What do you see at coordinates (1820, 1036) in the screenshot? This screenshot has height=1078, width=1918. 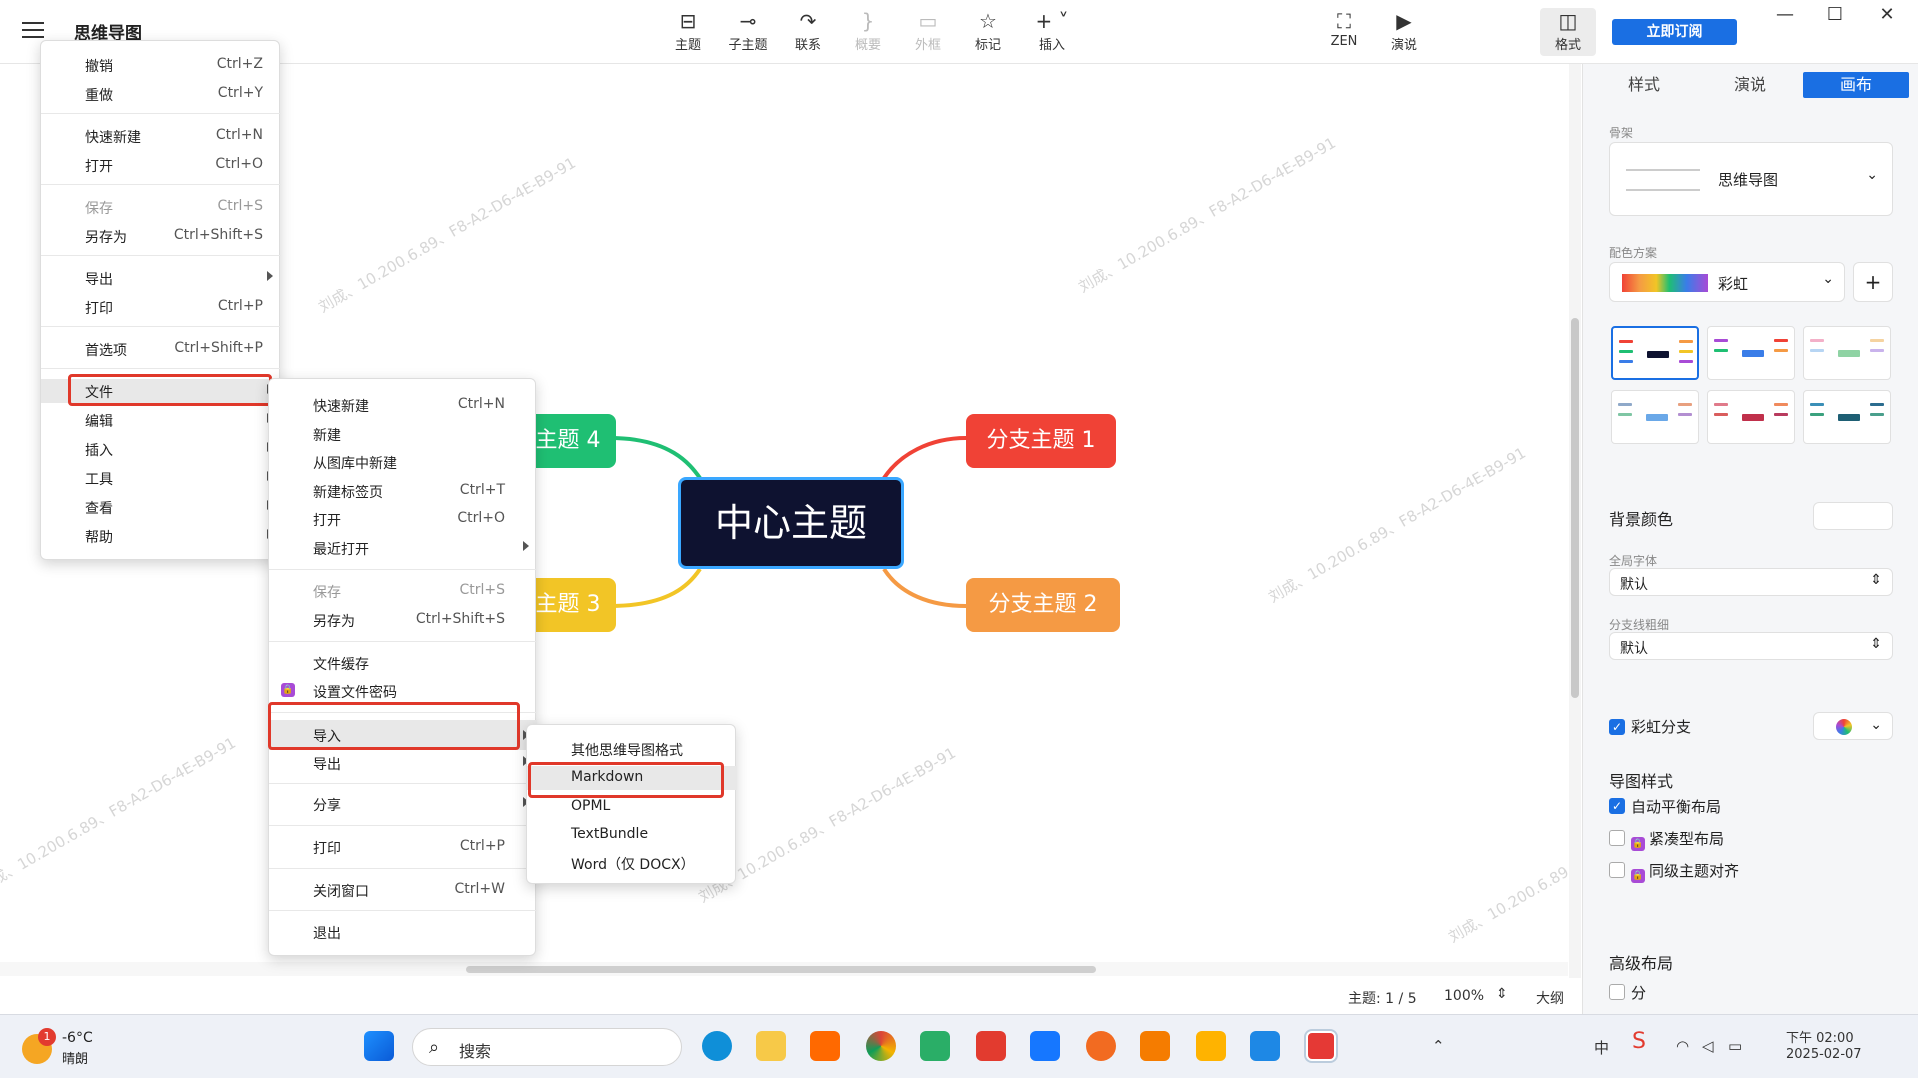 I see `clock-time: 下午 02:00` at bounding box center [1820, 1036].